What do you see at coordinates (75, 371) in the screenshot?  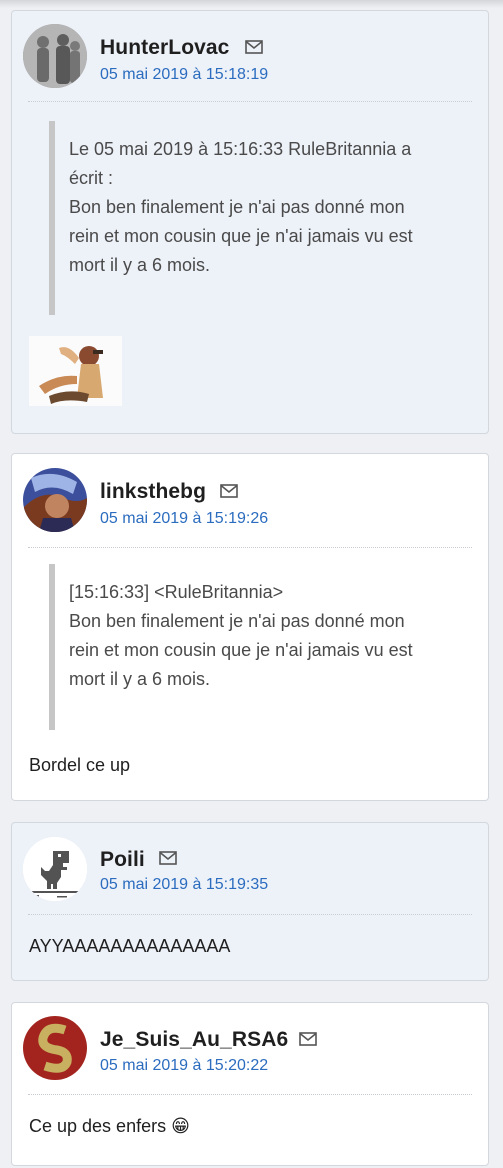 I see `sticker-image` at bounding box center [75, 371].